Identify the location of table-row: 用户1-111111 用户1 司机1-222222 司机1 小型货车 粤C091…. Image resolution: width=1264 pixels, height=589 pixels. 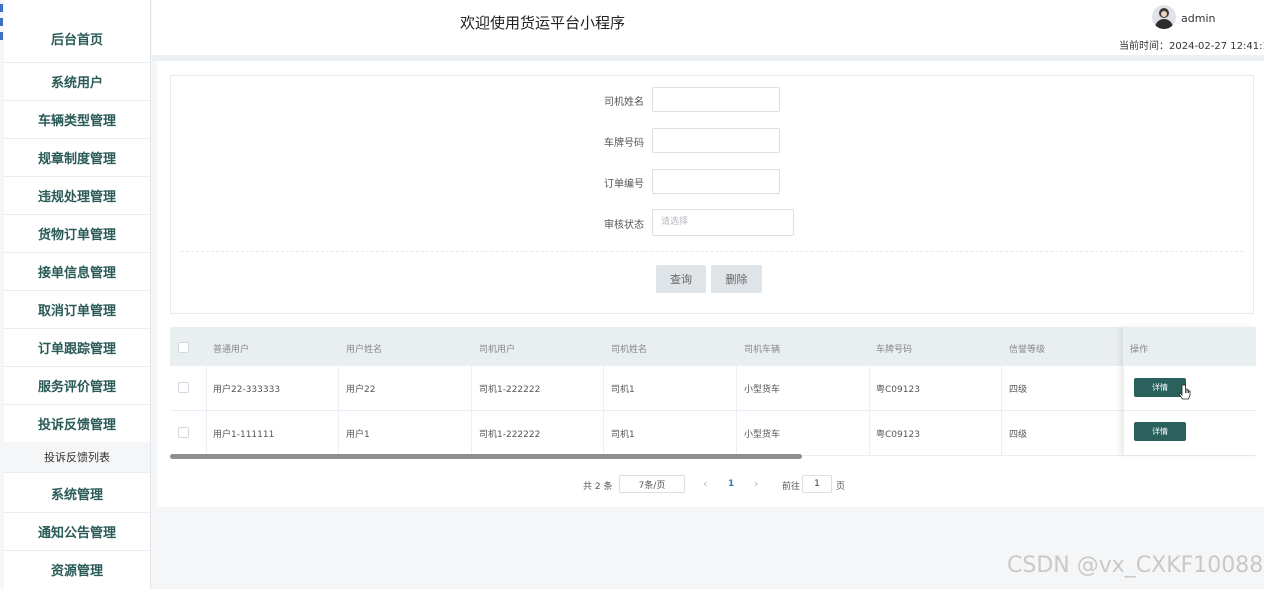
(713, 433).